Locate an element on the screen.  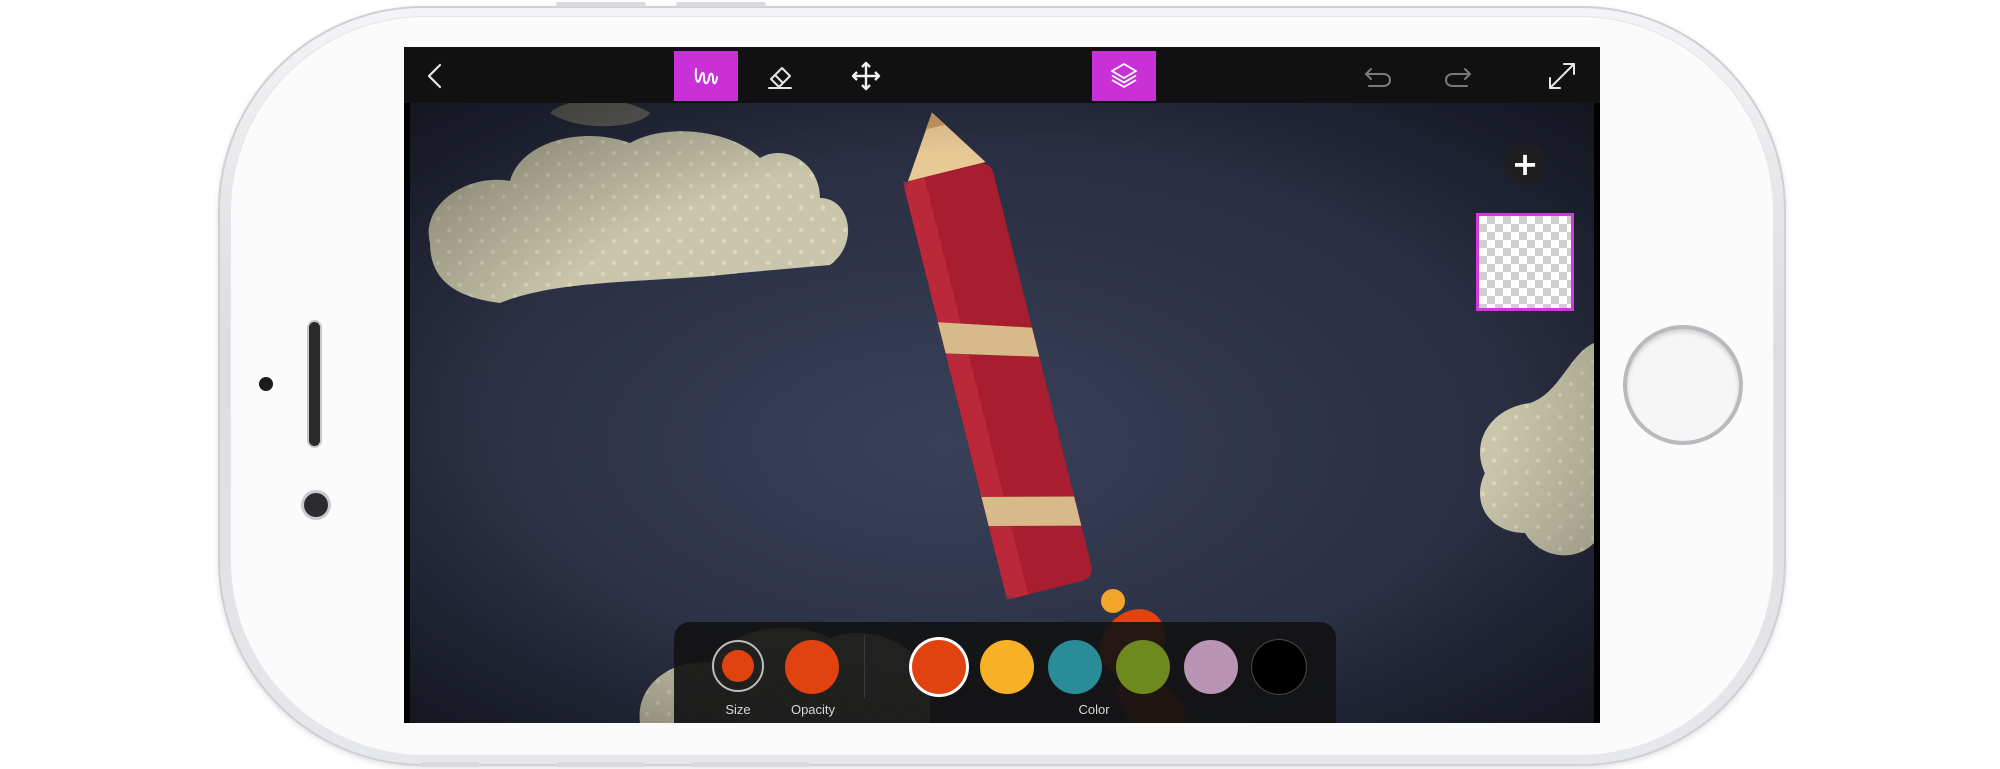
expand-icon is located at coordinates (1562, 76).